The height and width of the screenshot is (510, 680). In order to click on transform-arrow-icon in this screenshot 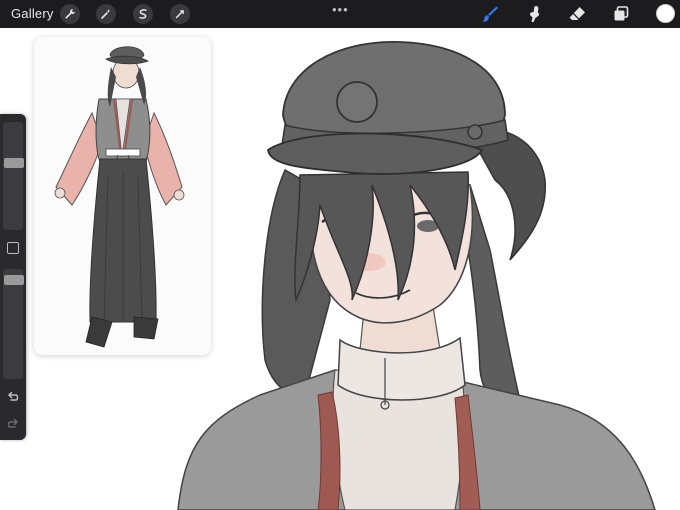, I will do `click(180, 14)`.